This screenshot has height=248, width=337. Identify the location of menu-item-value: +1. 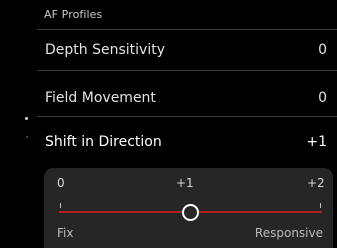
(316, 142).